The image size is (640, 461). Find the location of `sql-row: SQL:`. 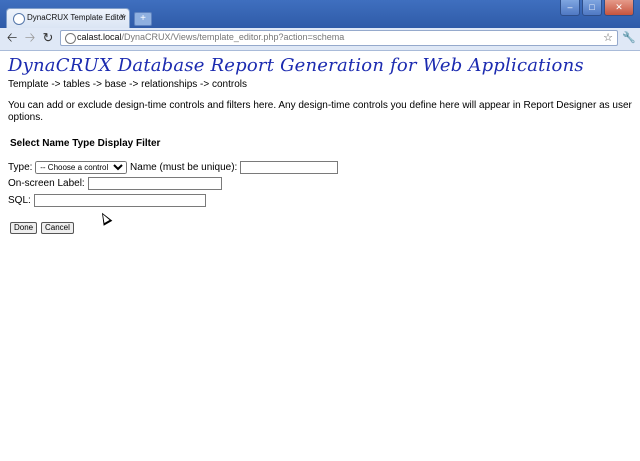

sql-row: SQL: is located at coordinates (107, 200).